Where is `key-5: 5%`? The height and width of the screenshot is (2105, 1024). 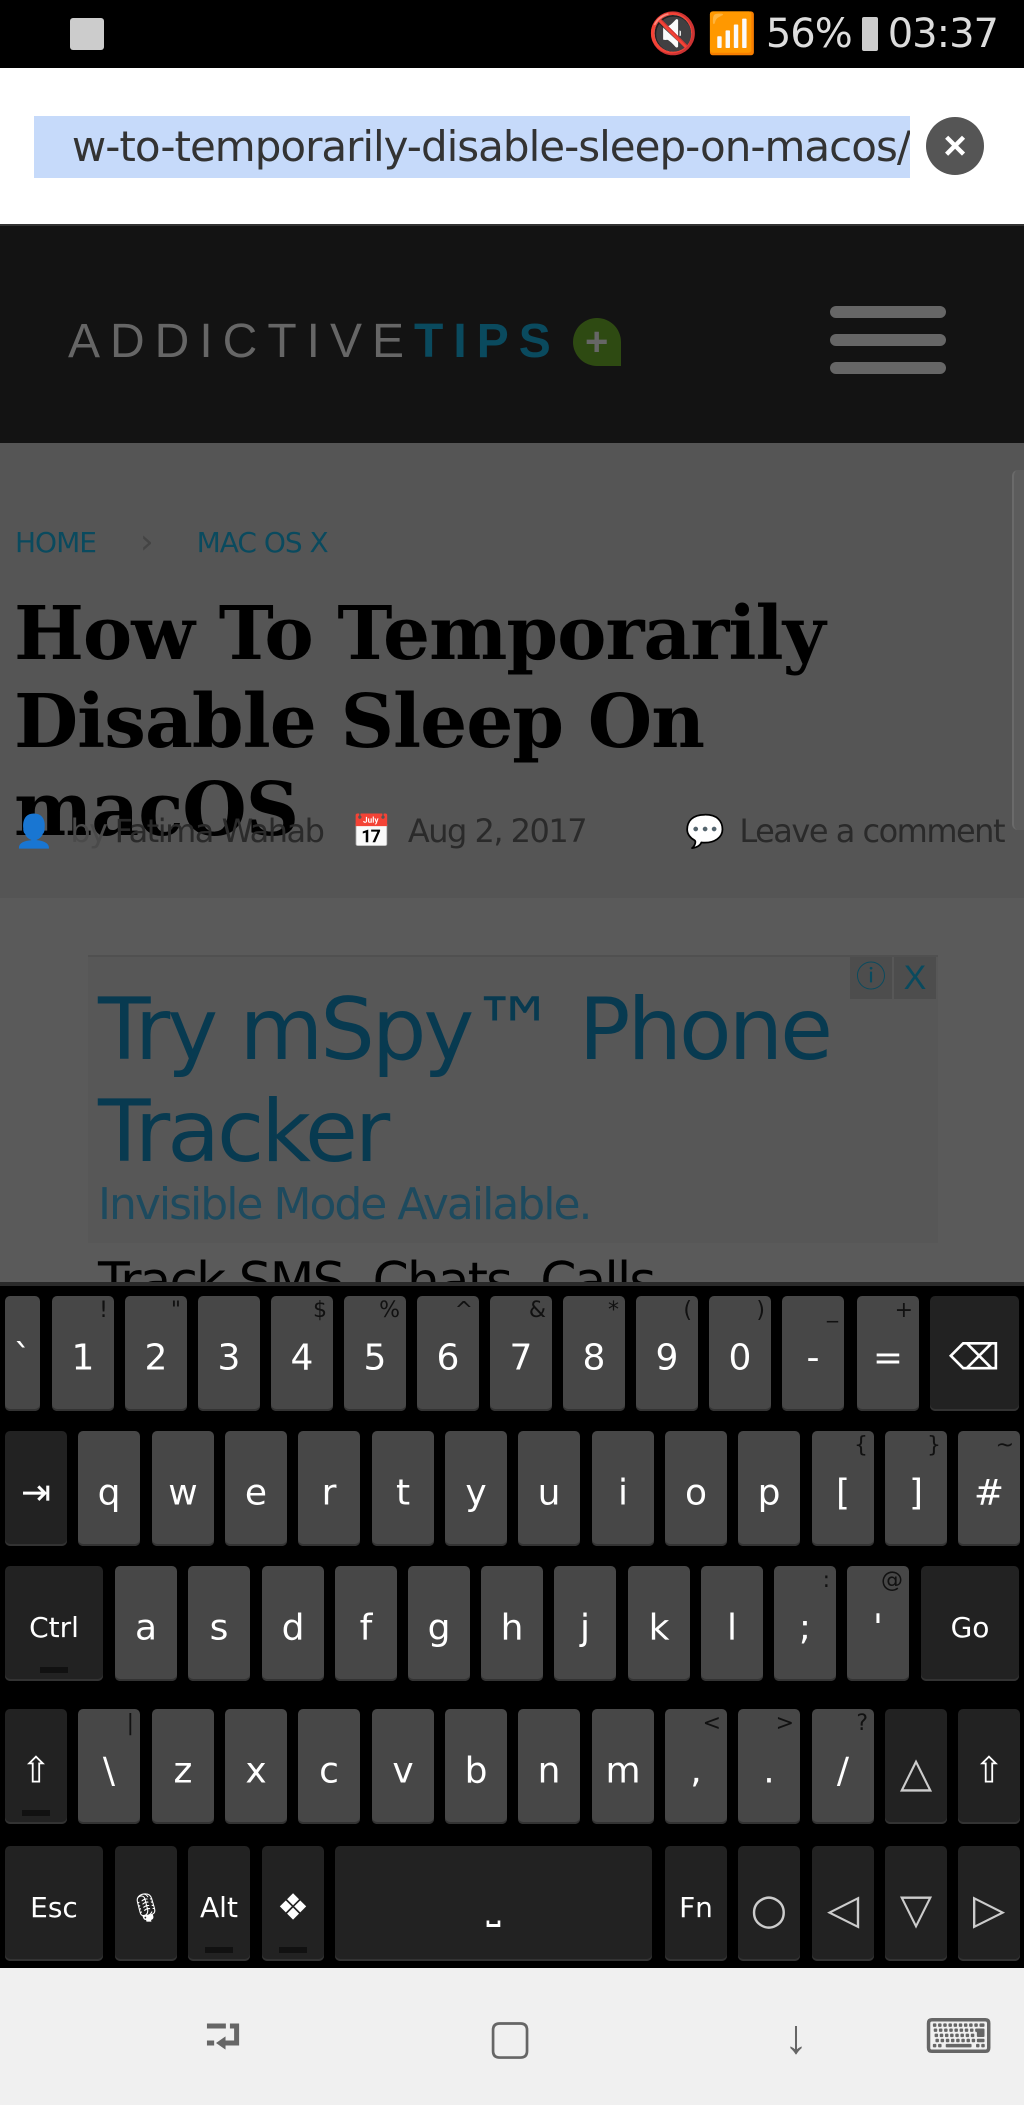
key-5: 5% is located at coordinates (375, 1353).